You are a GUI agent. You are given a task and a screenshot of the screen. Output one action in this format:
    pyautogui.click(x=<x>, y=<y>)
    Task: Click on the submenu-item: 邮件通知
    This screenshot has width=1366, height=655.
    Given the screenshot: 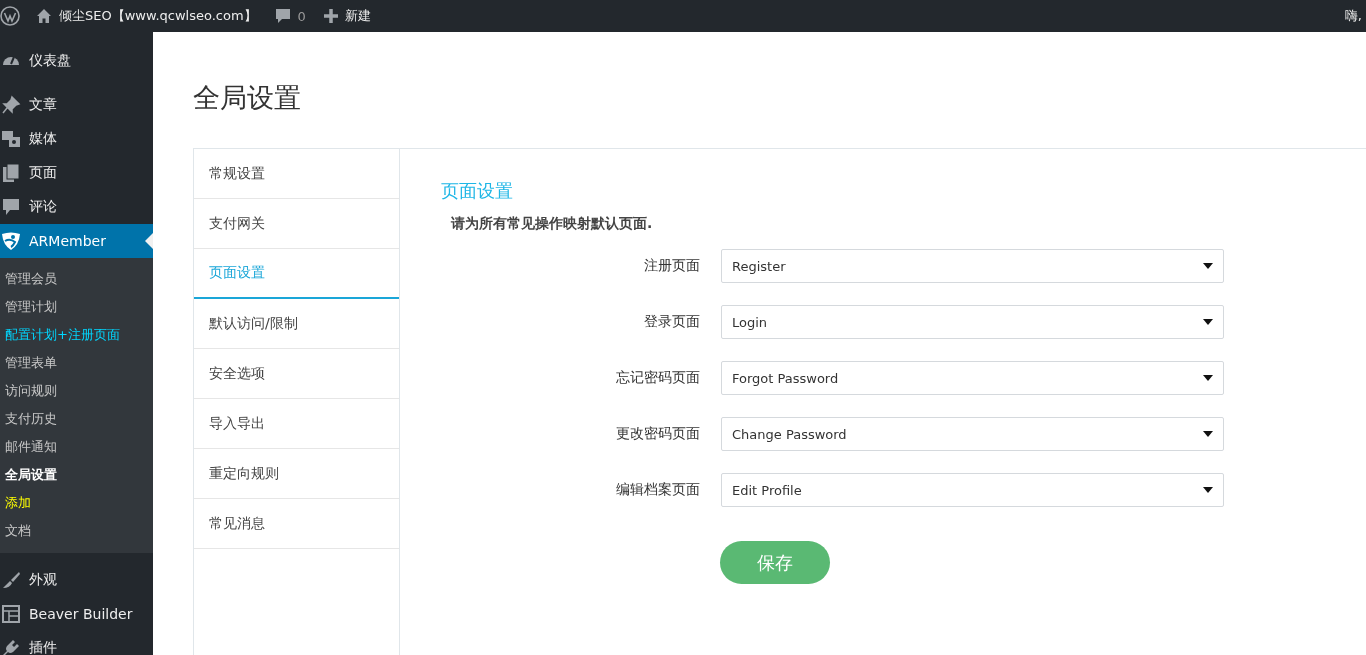 What is the action you would take?
    pyautogui.click(x=76, y=447)
    